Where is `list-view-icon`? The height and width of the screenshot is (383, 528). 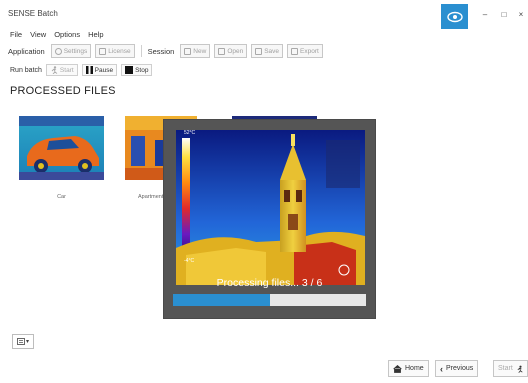
list-view-icon is located at coordinates (21, 341).